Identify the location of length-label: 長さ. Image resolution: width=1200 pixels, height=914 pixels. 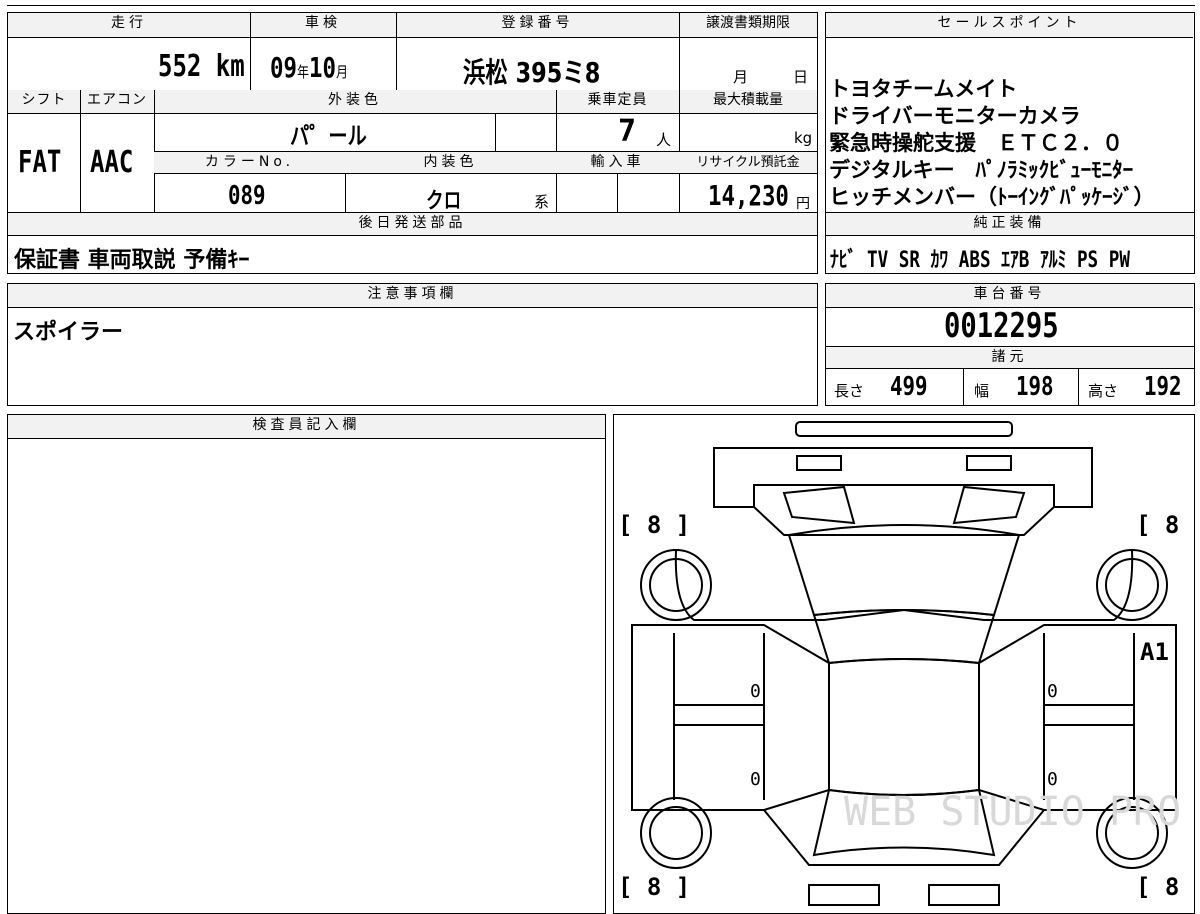
(849, 391).